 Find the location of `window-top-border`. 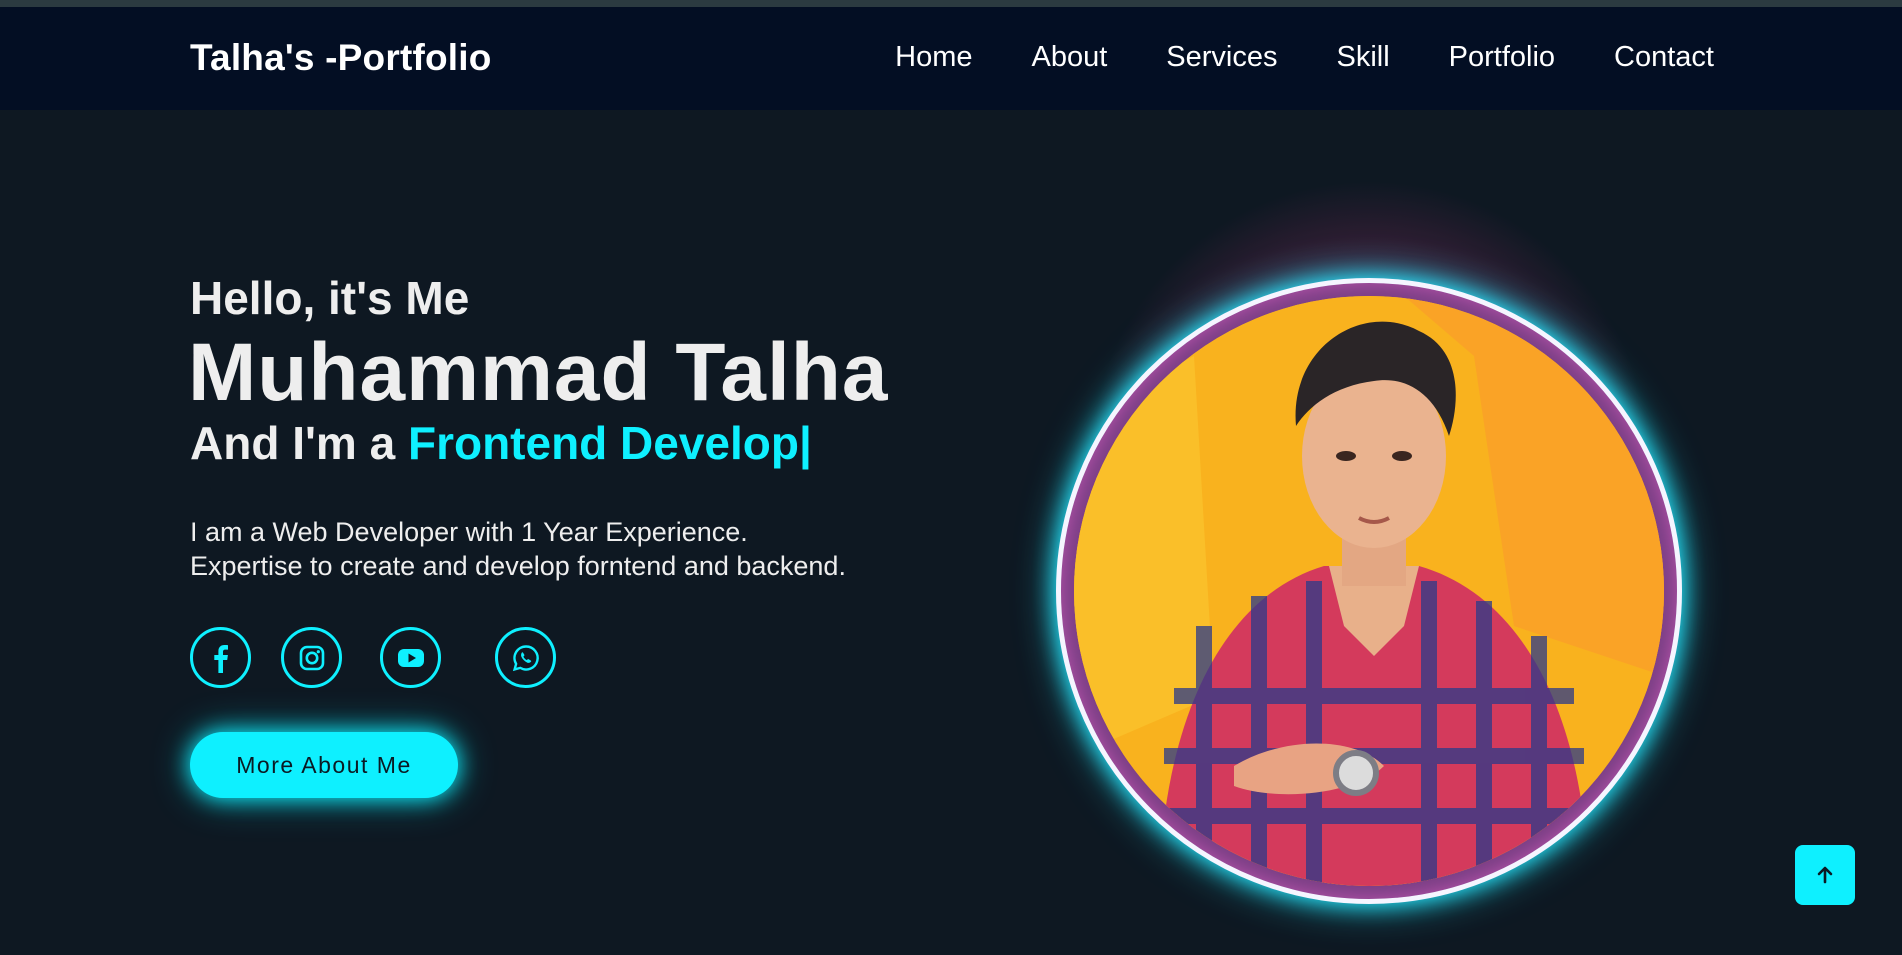

window-top-border is located at coordinates (951, 3).